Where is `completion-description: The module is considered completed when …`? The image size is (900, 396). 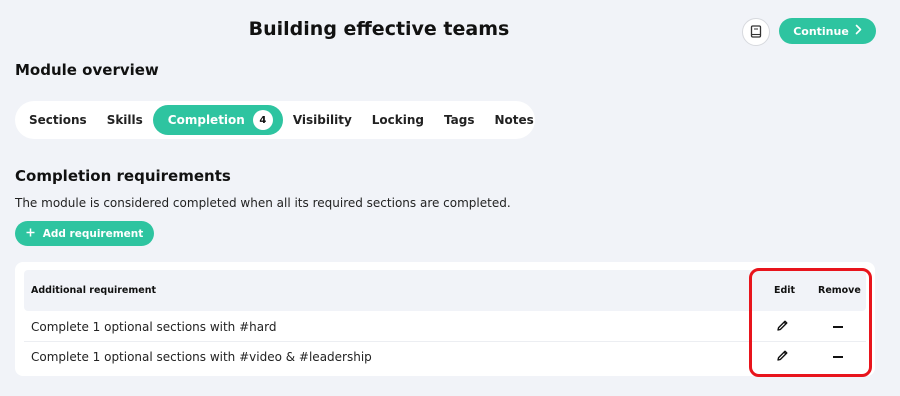 completion-description: The module is considered completed when … is located at coordinates (263, 203).